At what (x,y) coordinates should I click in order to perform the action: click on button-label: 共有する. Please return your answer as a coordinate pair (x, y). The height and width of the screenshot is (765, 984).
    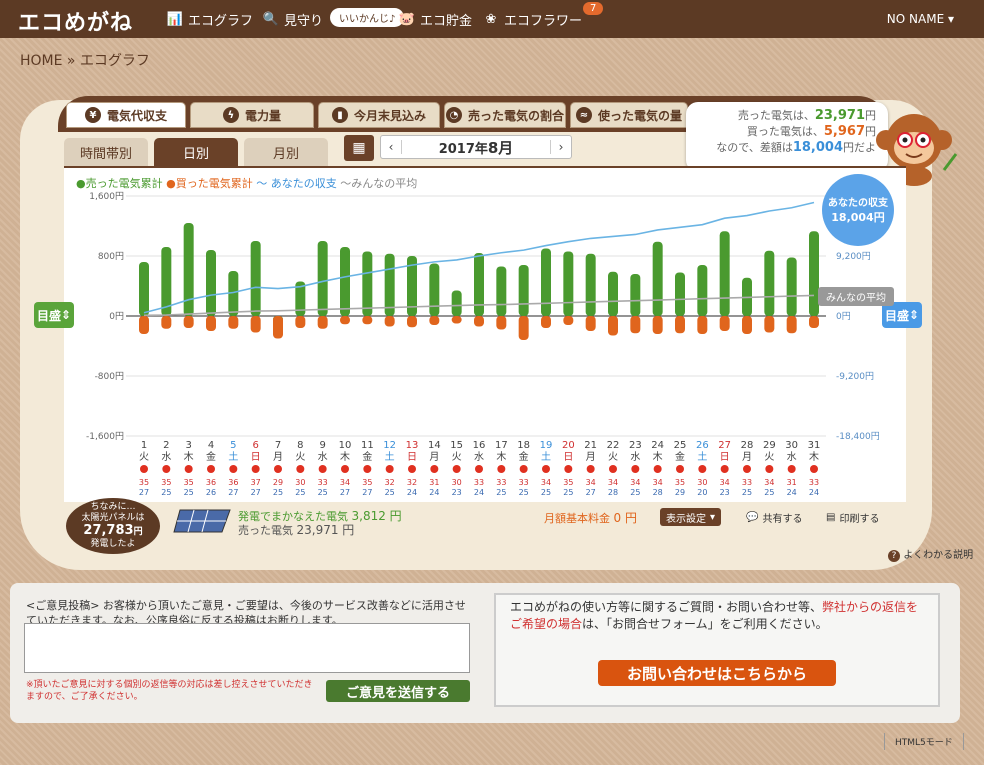
    Looking at the image, I should click on (782, 519).